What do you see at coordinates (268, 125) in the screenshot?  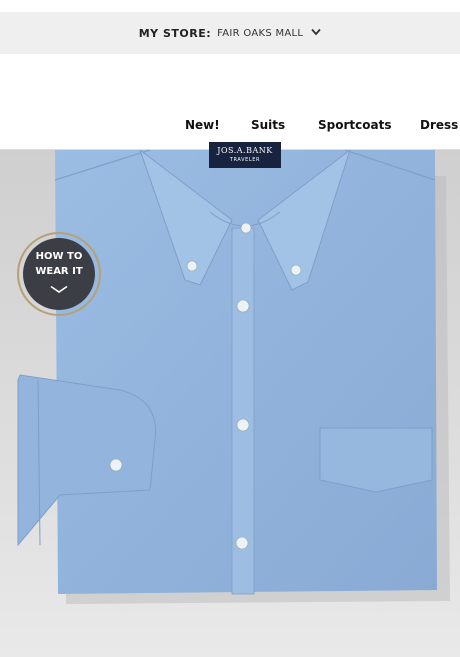 I see `nav-item-suits: Suits` at bounding box center [268, 125].